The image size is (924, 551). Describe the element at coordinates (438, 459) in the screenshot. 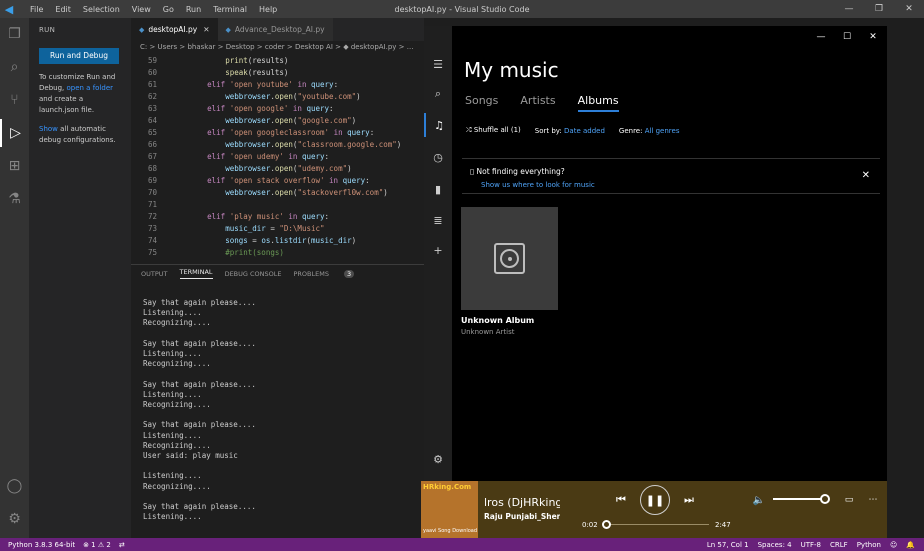

I see `music-settings-gear-icon: ⚙` at that location.